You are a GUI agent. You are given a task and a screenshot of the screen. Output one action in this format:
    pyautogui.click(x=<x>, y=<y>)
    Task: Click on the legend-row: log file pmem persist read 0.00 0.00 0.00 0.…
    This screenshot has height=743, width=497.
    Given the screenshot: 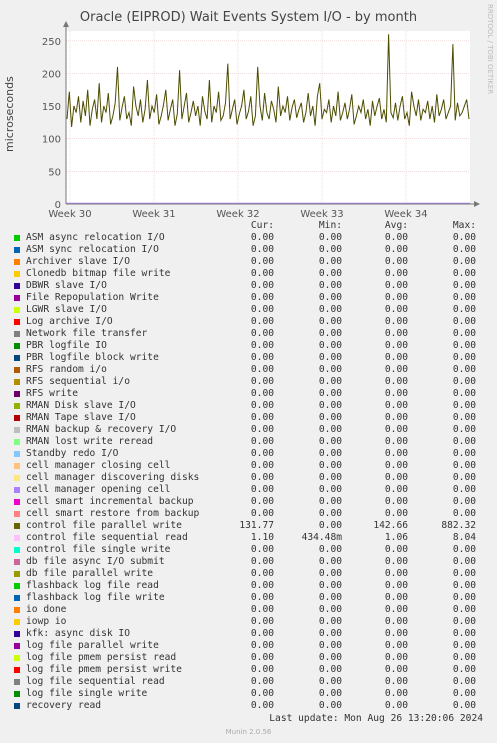 What is the action you would take?
    pyautogui.click(x=248, y=658)
    